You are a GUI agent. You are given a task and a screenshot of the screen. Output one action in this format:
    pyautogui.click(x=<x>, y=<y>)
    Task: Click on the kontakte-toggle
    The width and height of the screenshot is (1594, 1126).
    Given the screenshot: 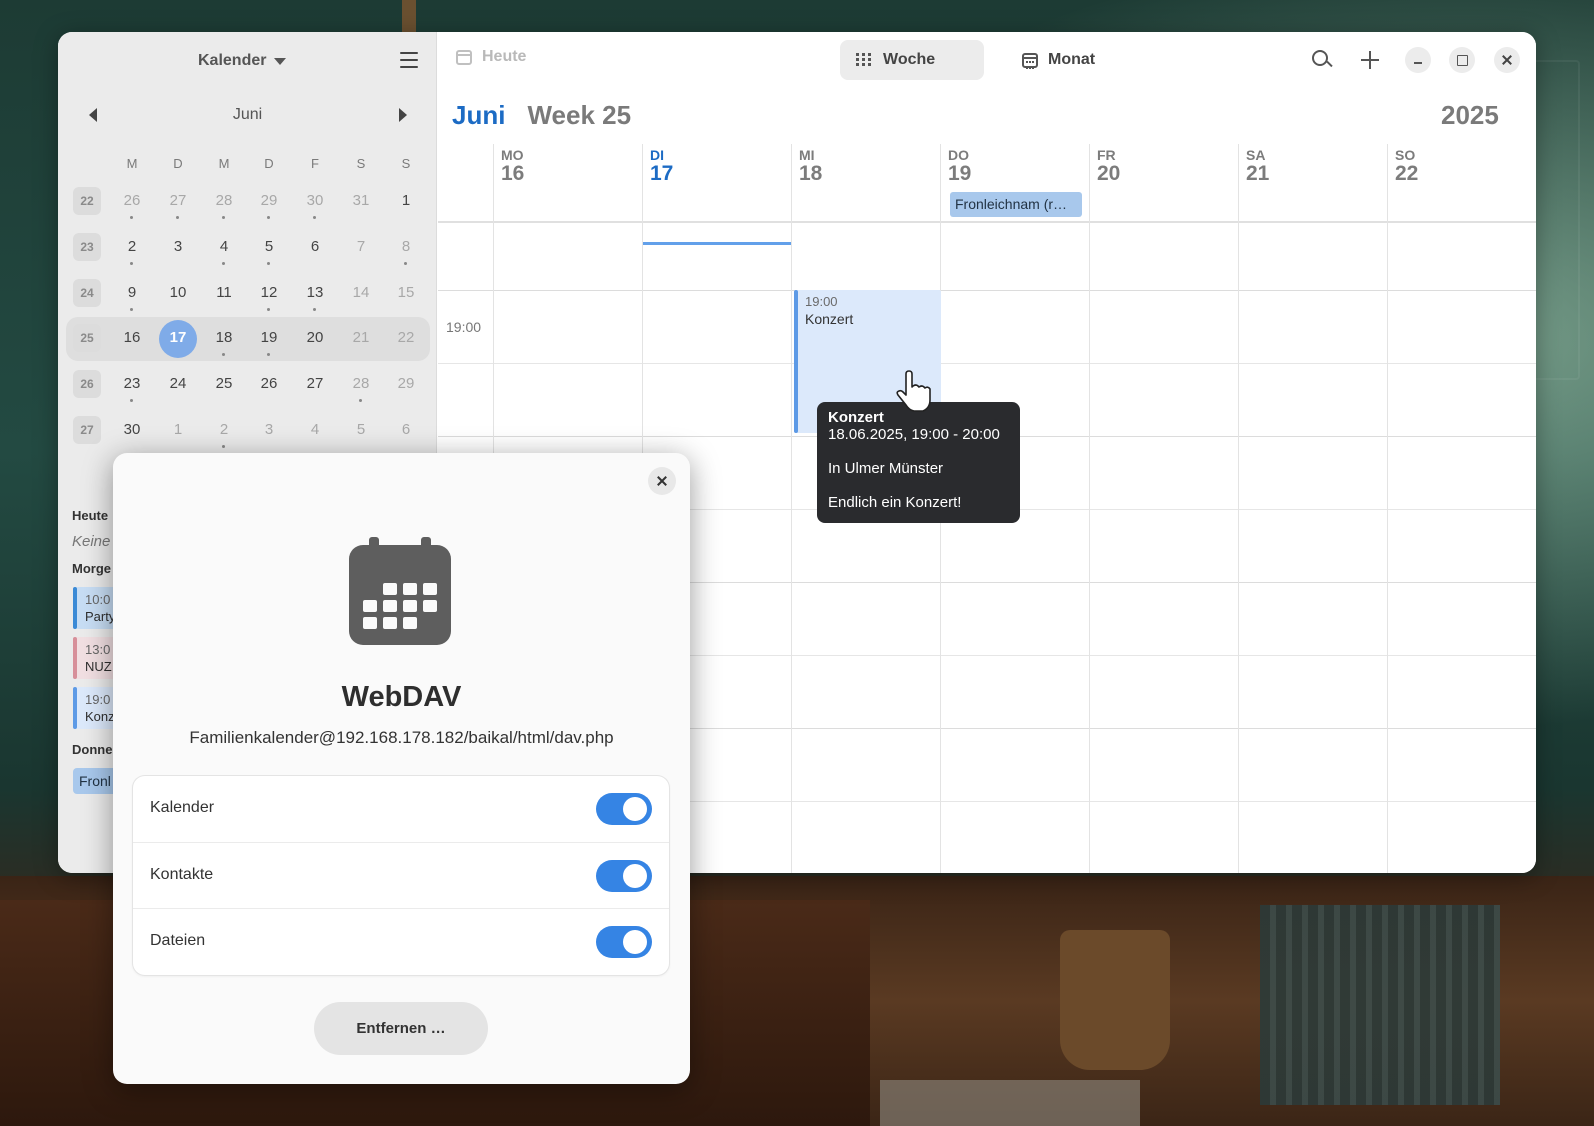 What is the action you would take?
    pyautogui.click(x=624, y=876)
    